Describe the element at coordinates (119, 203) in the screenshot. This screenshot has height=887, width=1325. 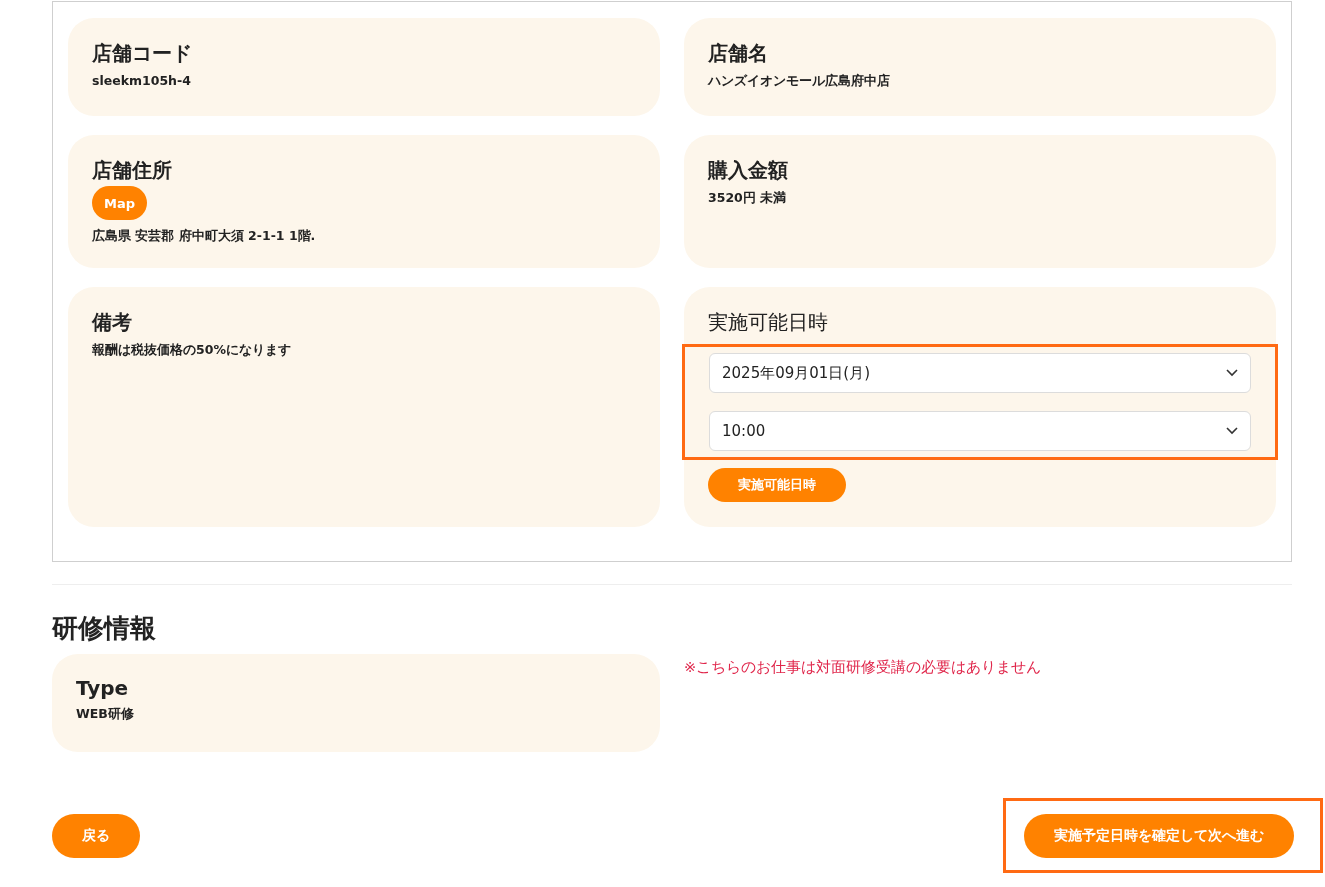
I see `map-button: Map` at that location.